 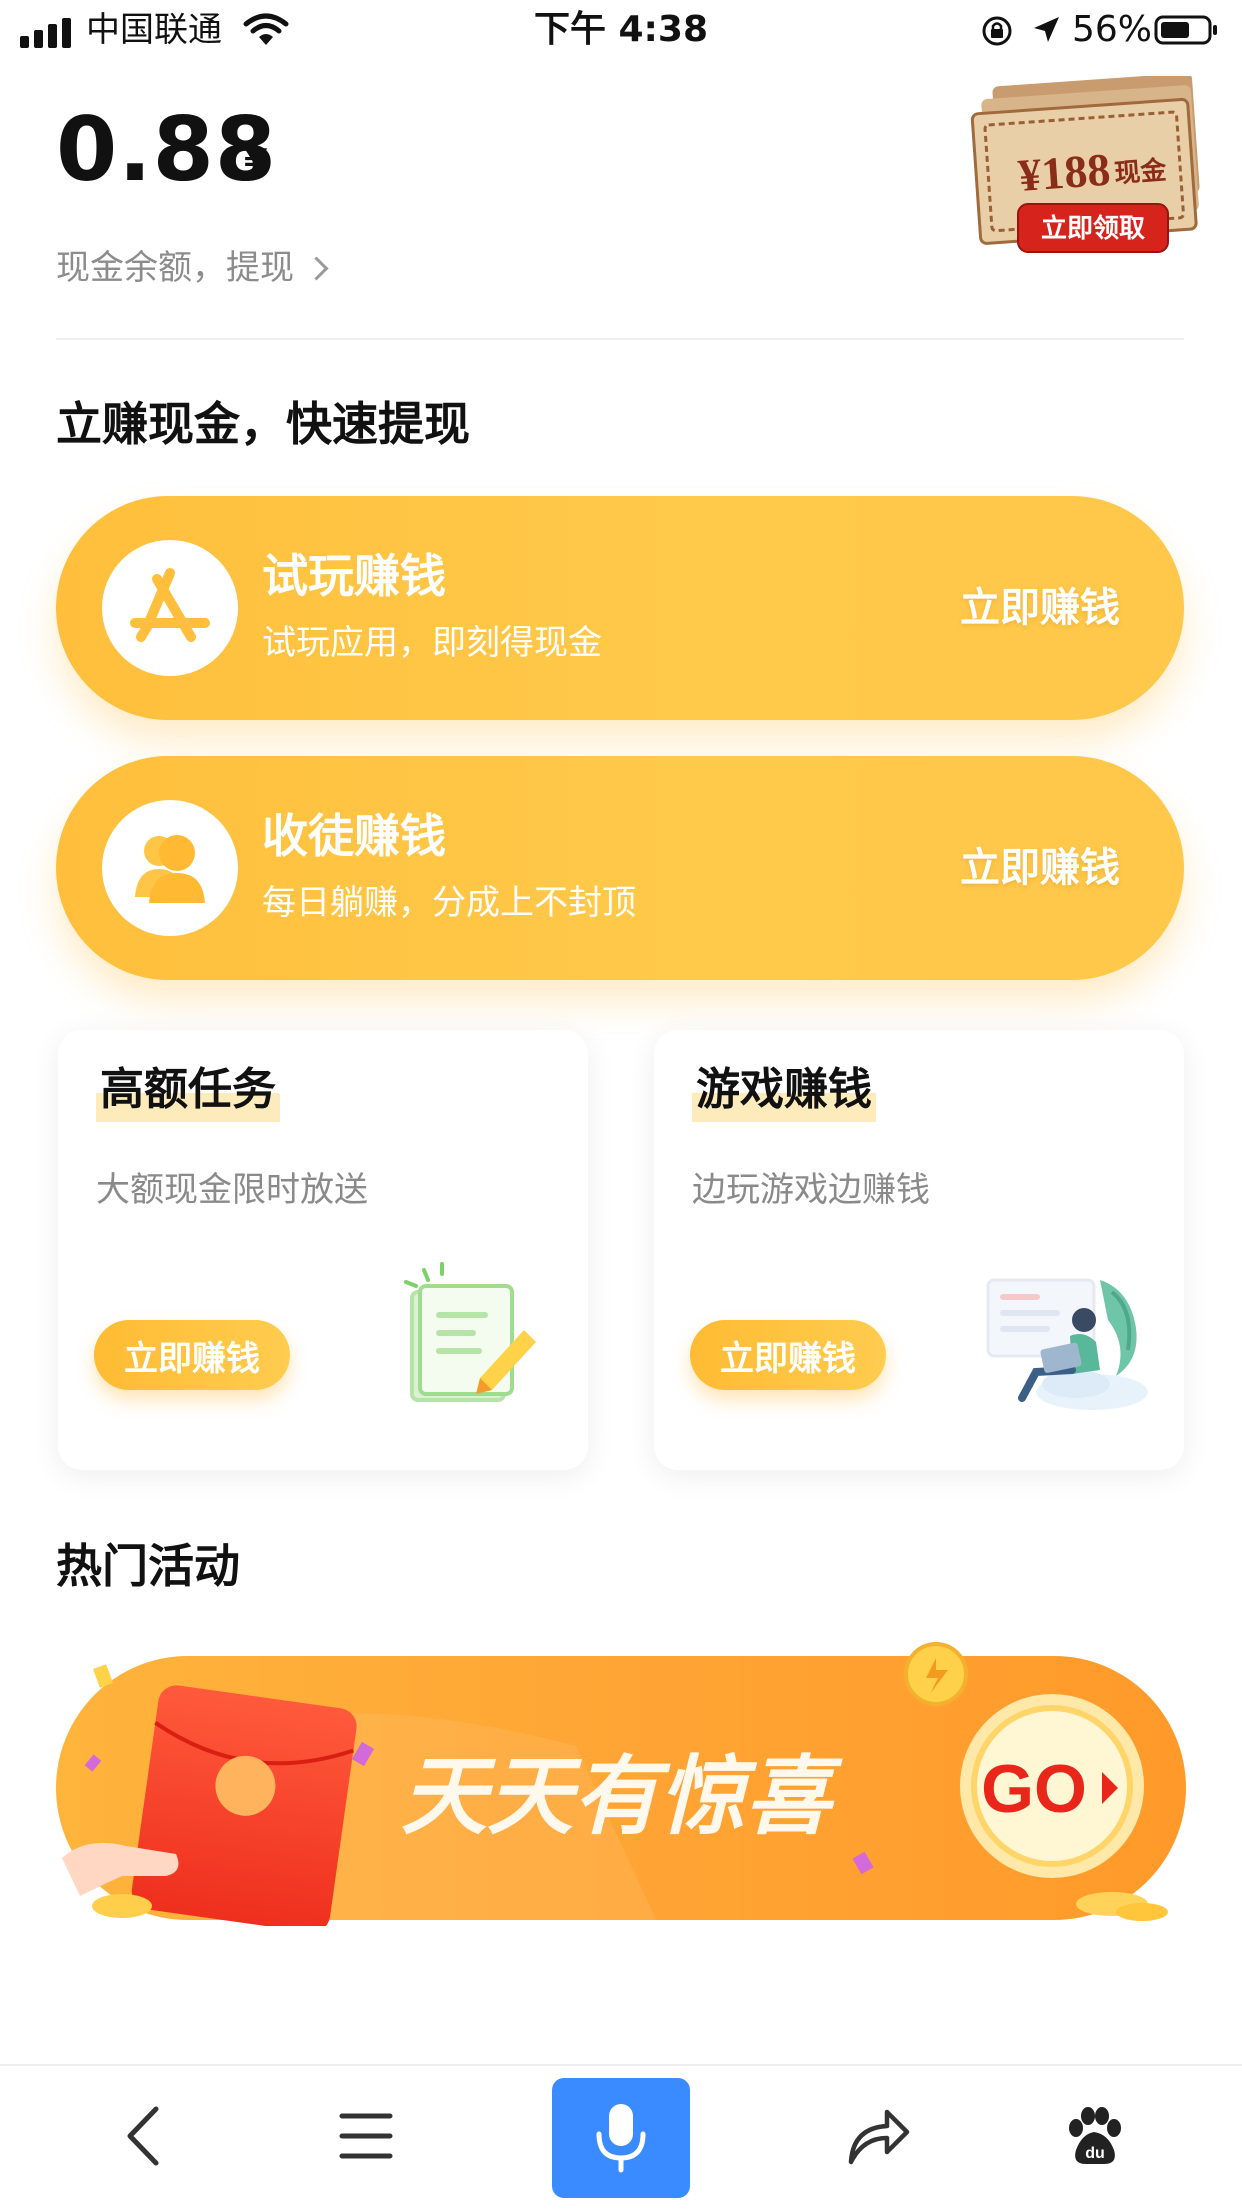 What do you see at coordinates (878, 2136) in the screenshot?
I see `share-icon` at bounding box center [878, 2136].